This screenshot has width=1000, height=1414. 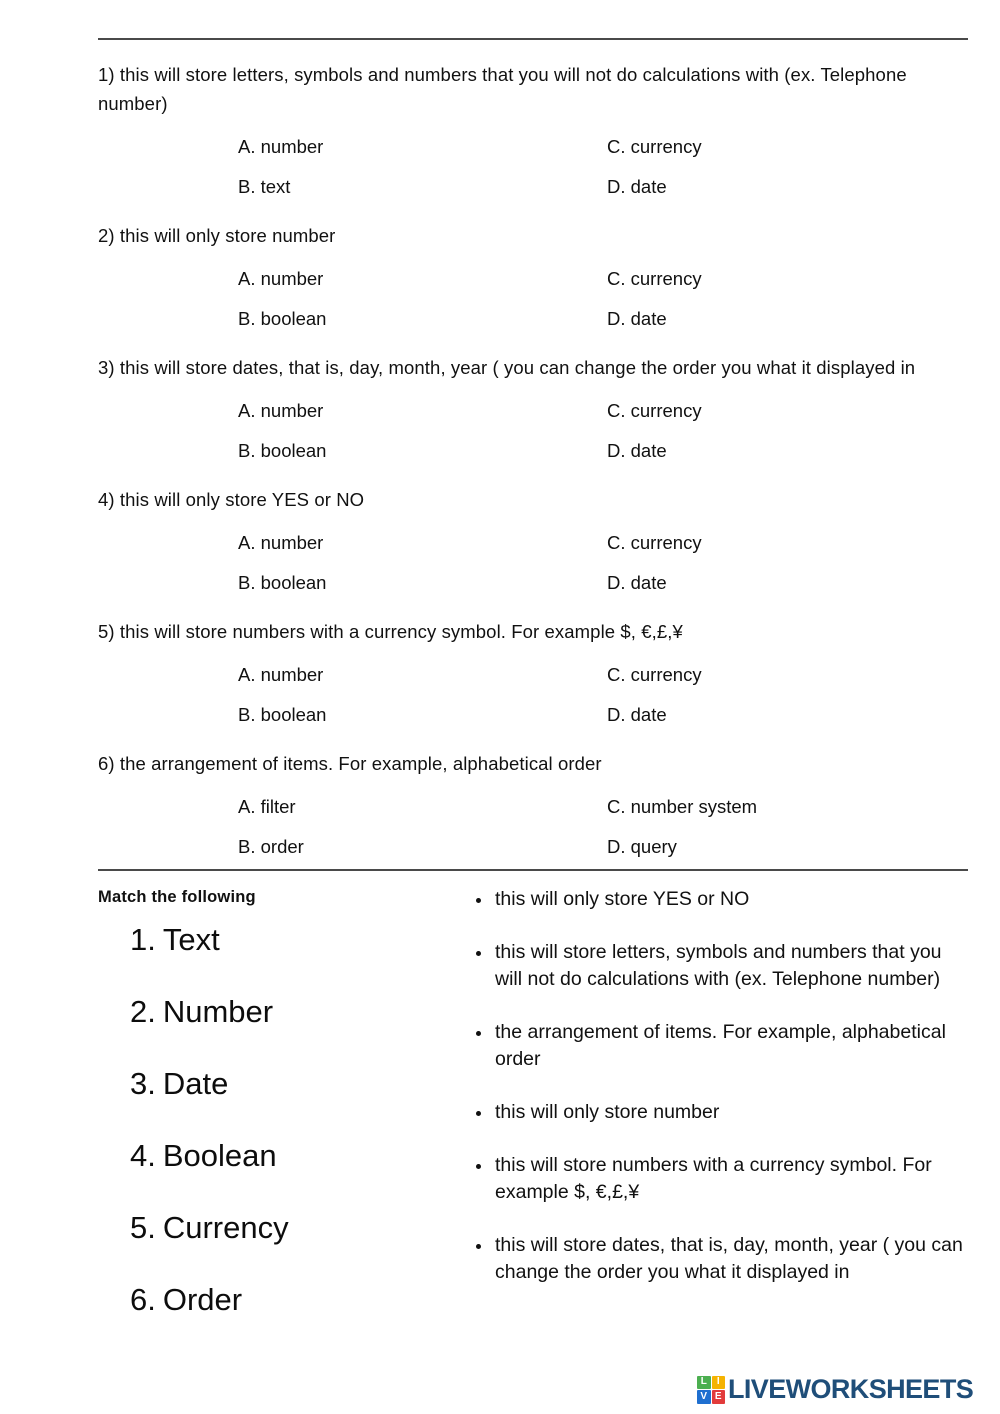 What do you see at coordinates (422, 411) in the screenshot?
I see `option-a-3: A. number` at bounding box center [422, 411].